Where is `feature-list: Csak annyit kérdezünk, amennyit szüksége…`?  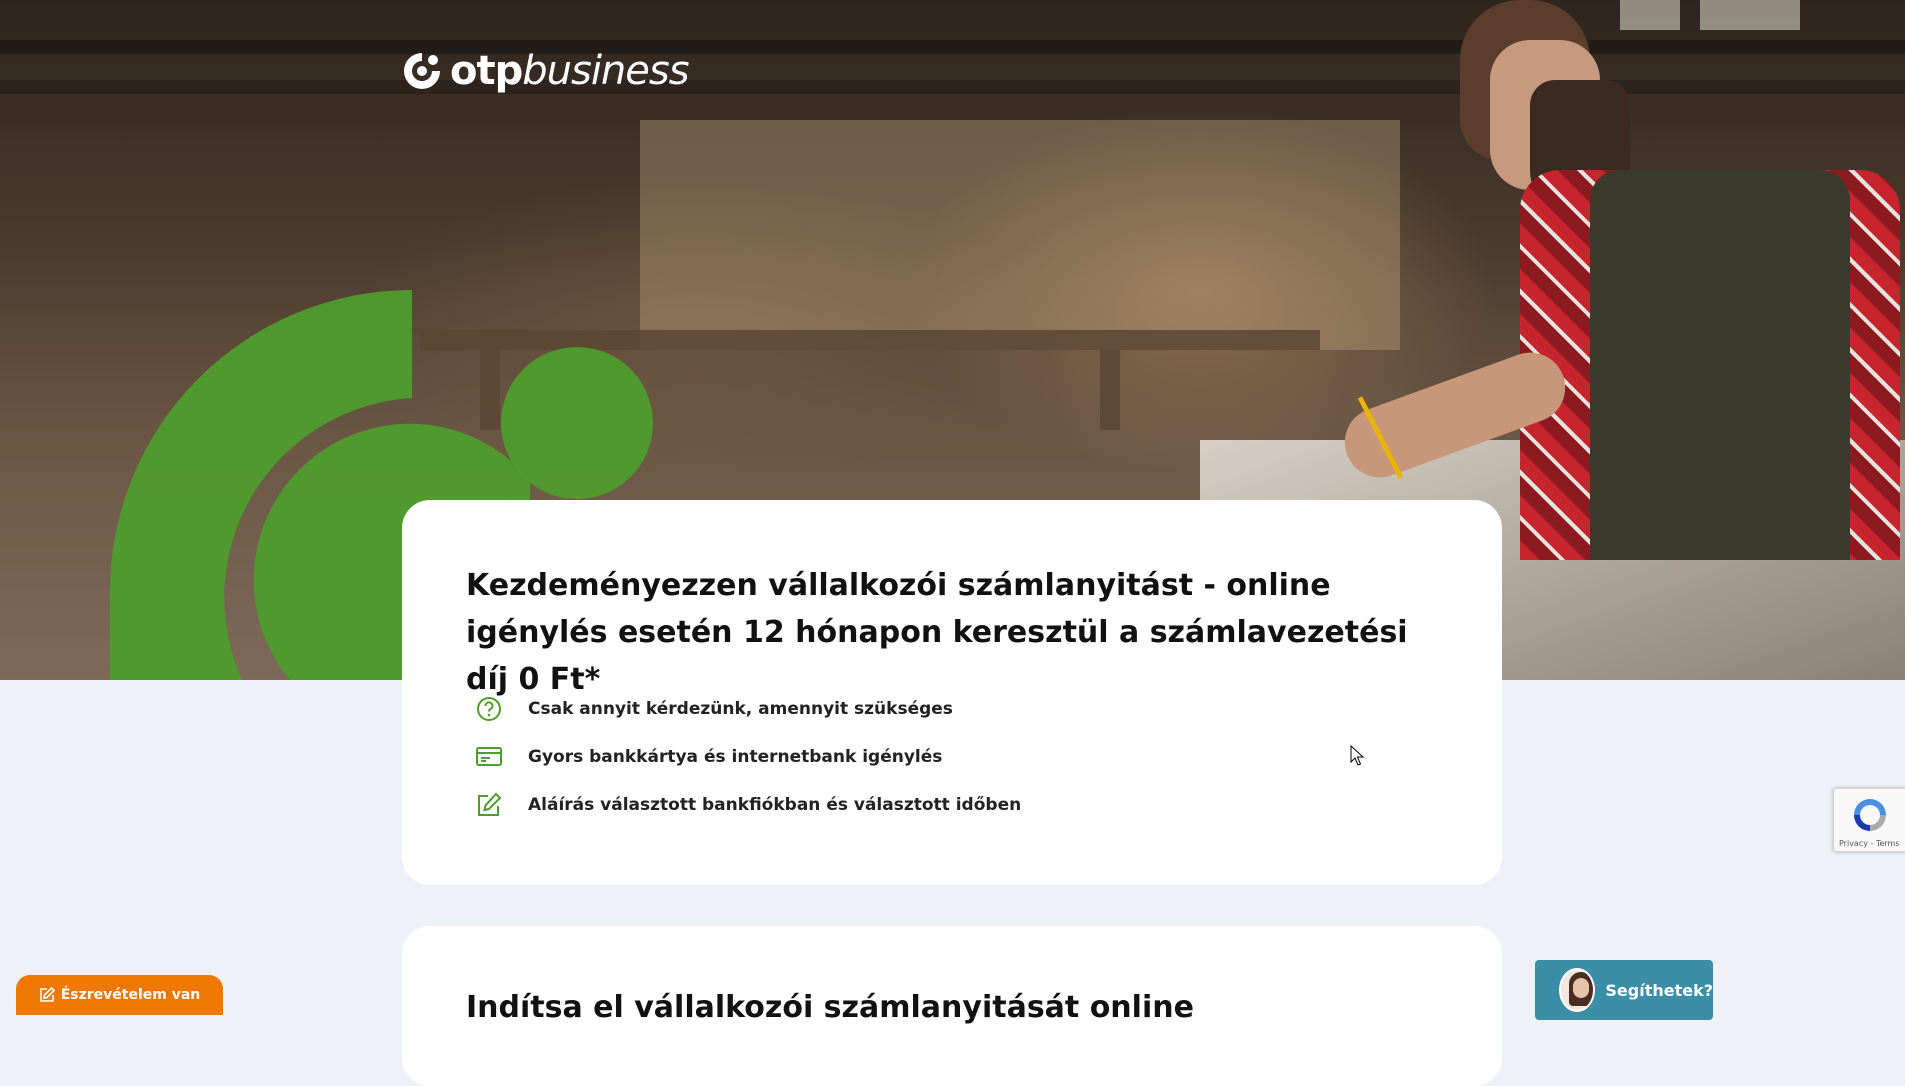
feature-list: Csak annyit kérdezünk, amennyit szüksége… is located at coordinates (747, 757).